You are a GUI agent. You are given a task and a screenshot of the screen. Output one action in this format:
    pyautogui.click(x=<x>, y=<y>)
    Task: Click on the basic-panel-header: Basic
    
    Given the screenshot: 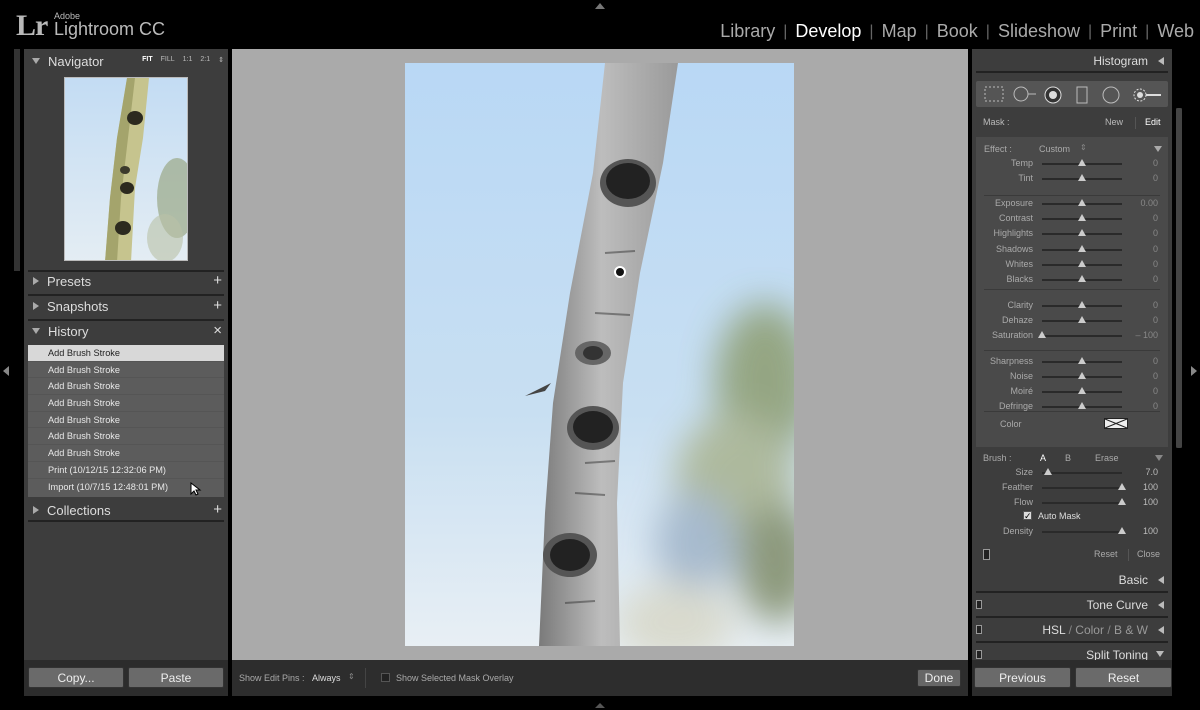 What is the action you would take?
    pyautogui.click(x=1072, y=580)
    